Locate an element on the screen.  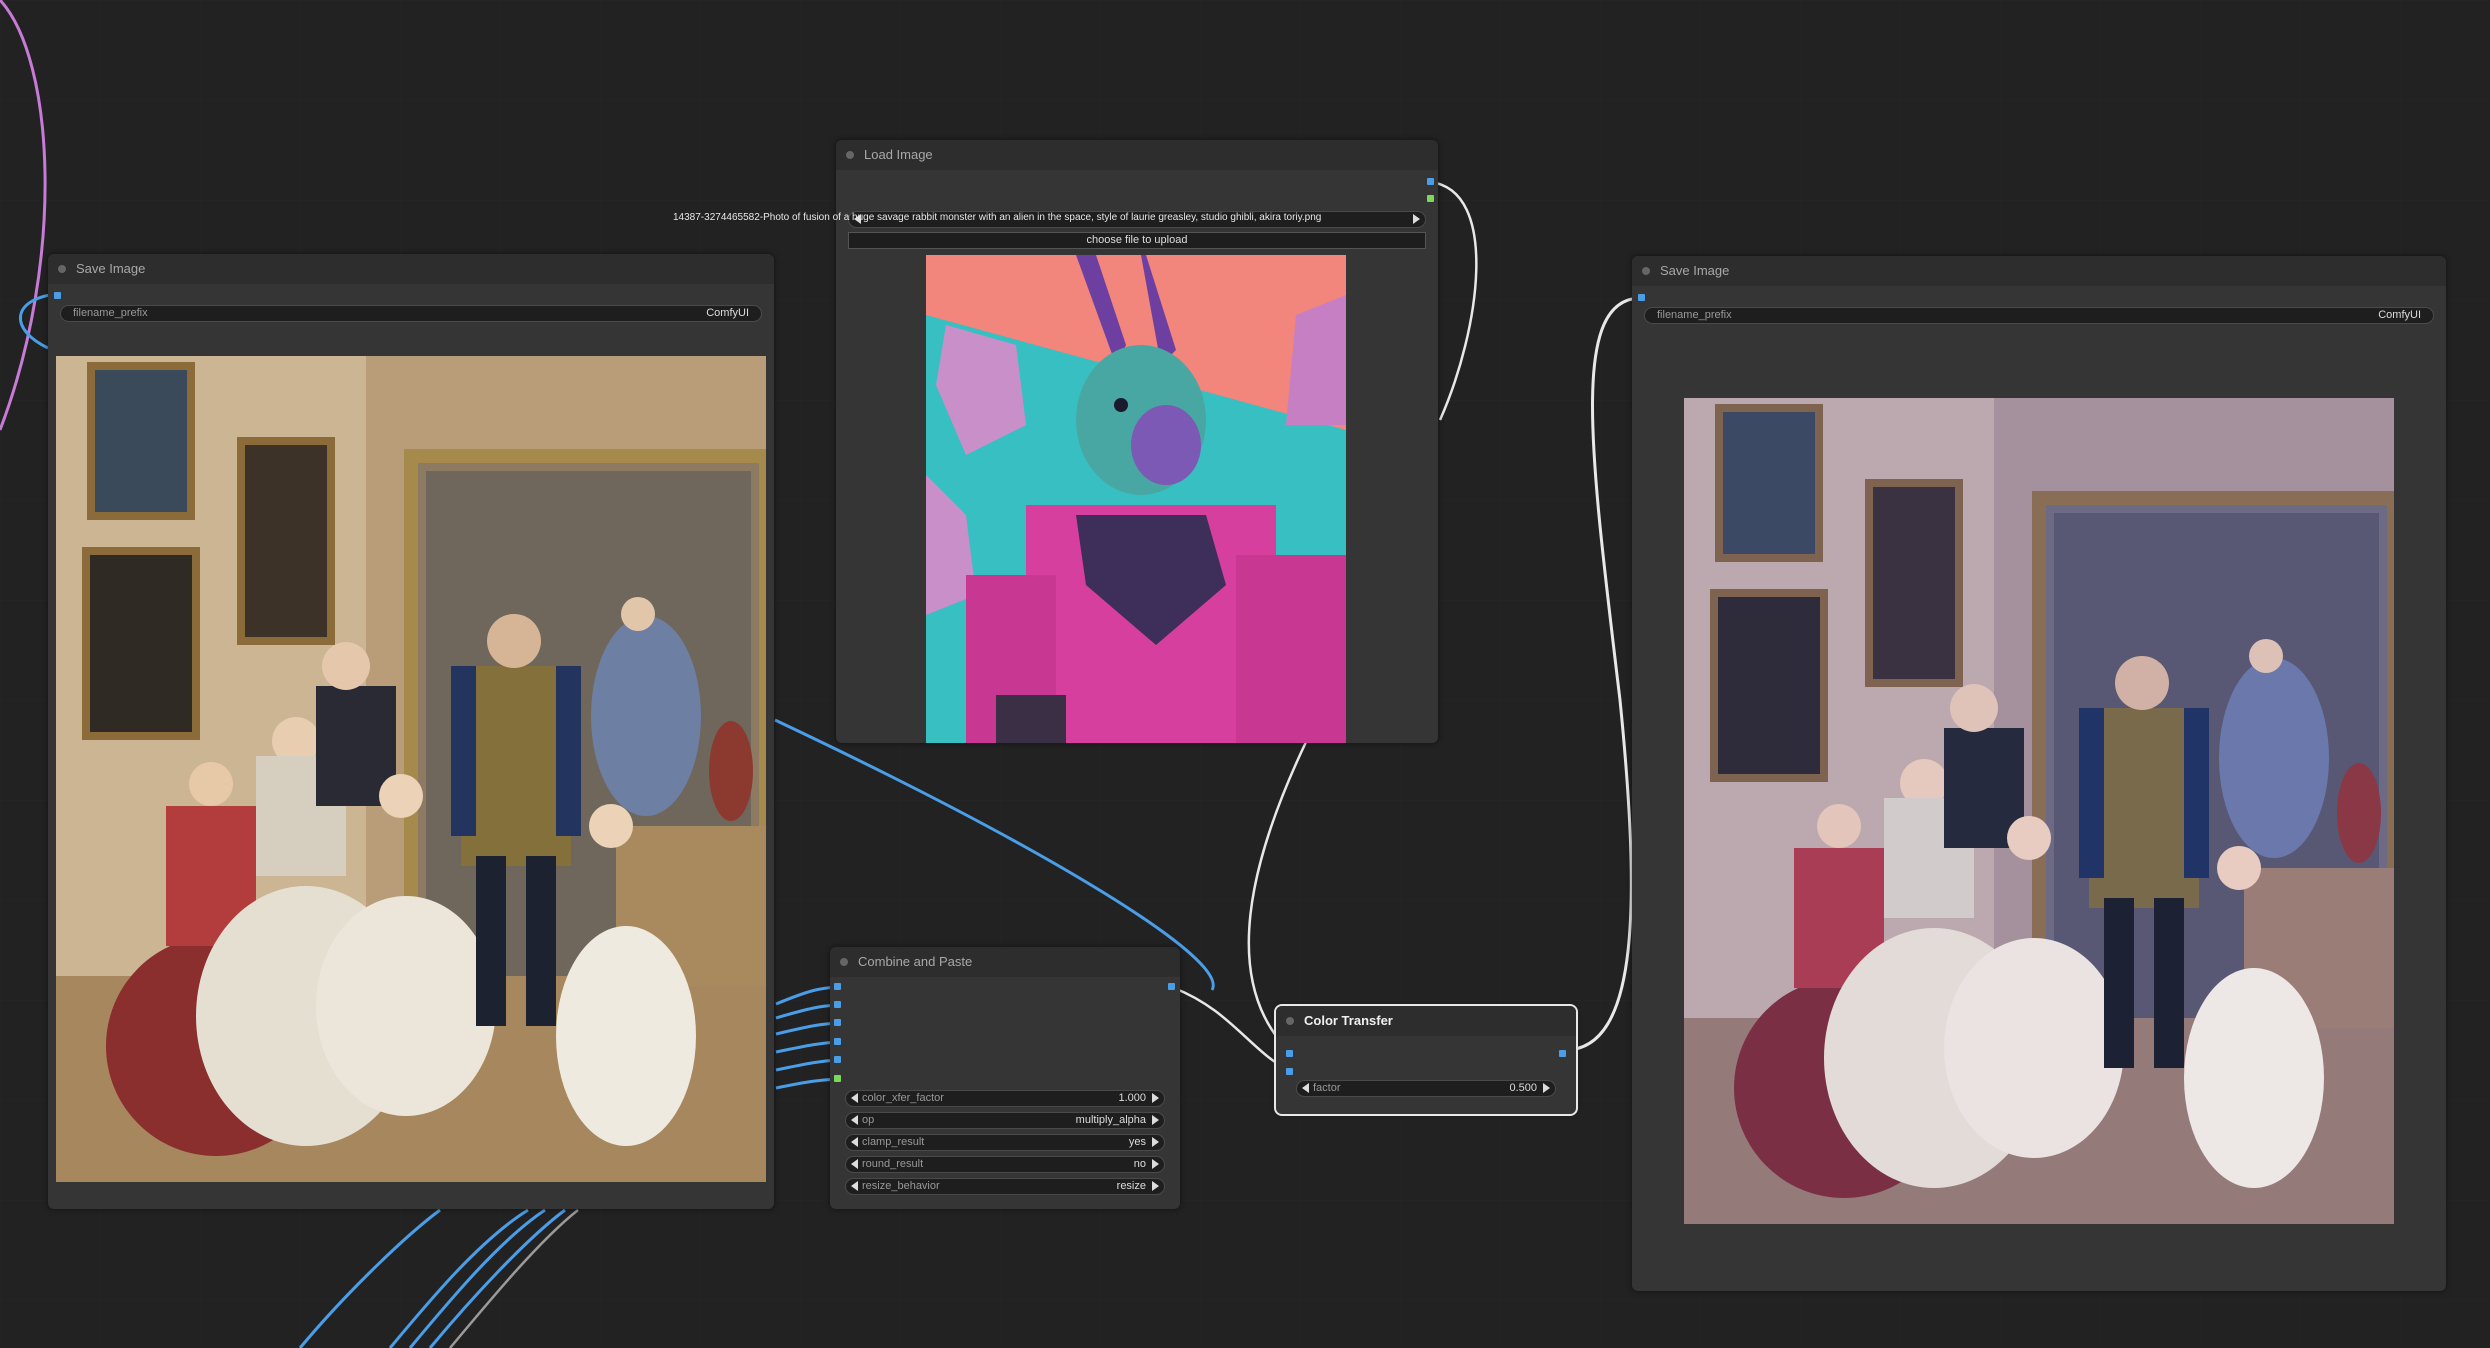
color-transfer-node: Color Transfer factor 0.500 is located at coordinates (1426, 1060).